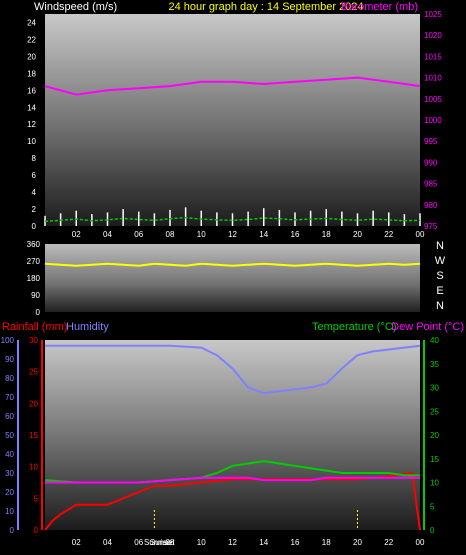  What do you see at coordinates (34, 226) in the screenshot?
I see `wind-y-tick: 0` at bounding box center [34, 226].